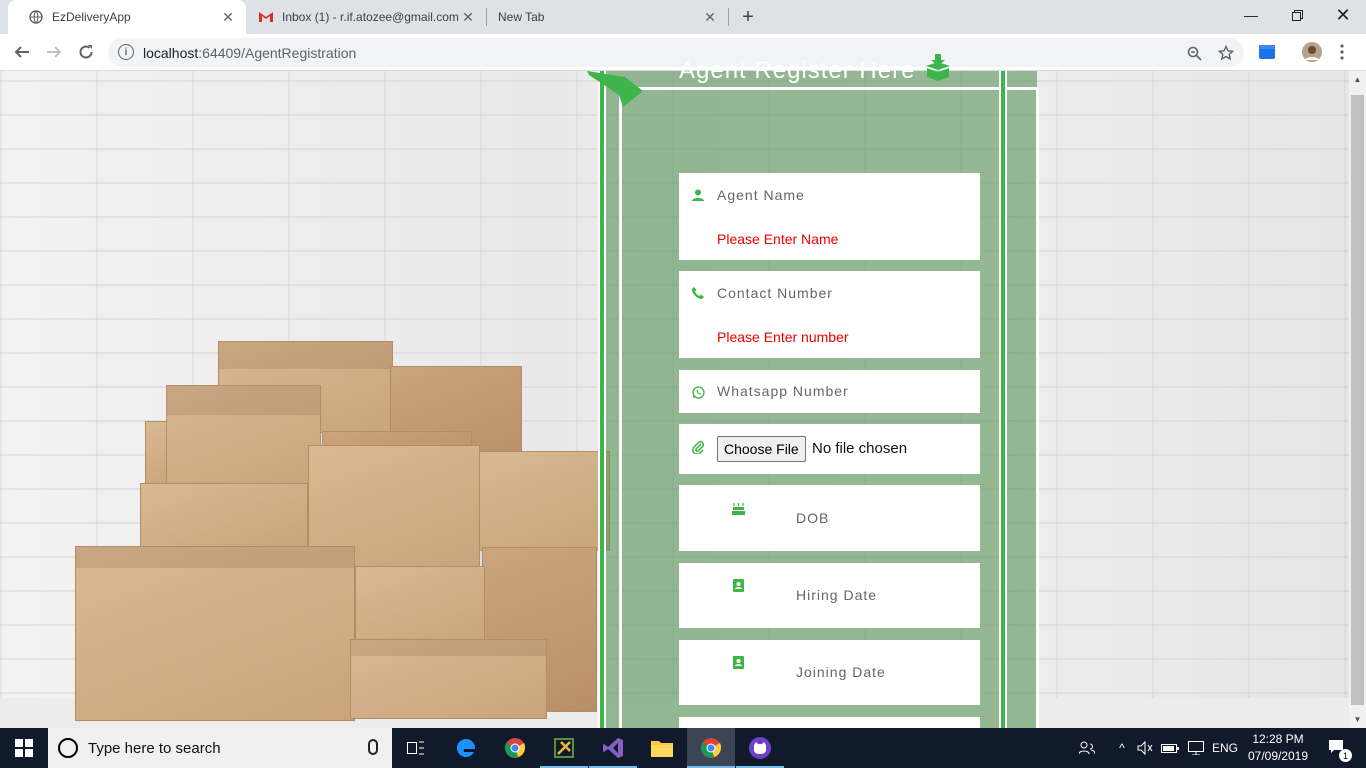  Describe the element at coordinates (171, 53) in the screenshot. I see `url-host: localhost` at that location.